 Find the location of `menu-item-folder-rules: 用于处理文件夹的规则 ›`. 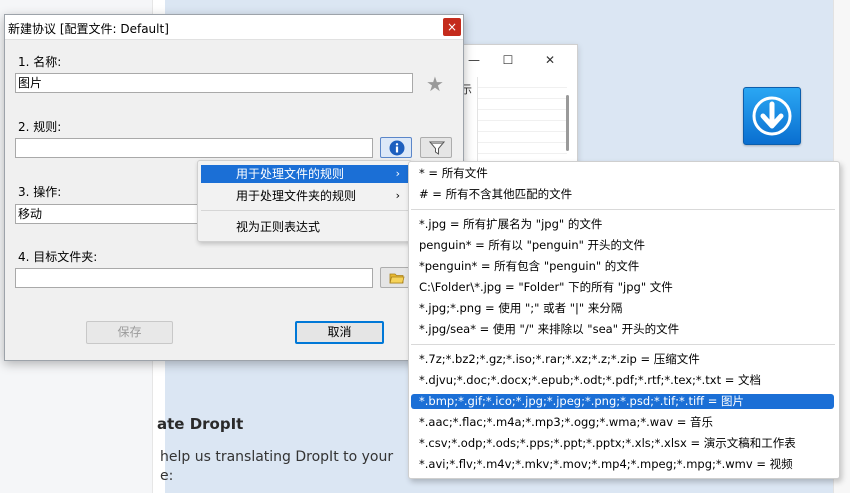

menu-item-folder-rules: 用于处理文件夹的规则 › is located at coordinates (304, 196).